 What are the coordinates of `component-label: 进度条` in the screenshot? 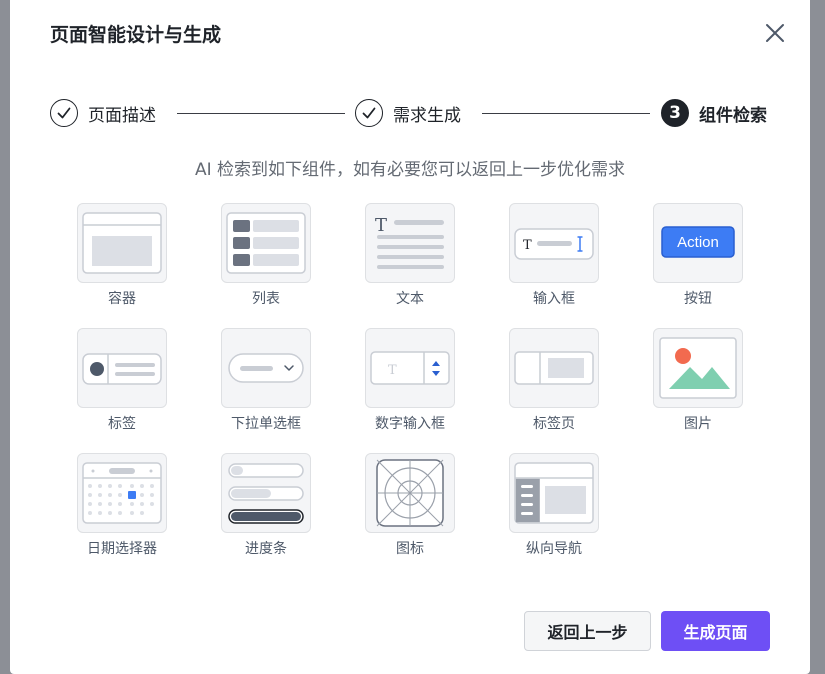 It's located at (266, 549).